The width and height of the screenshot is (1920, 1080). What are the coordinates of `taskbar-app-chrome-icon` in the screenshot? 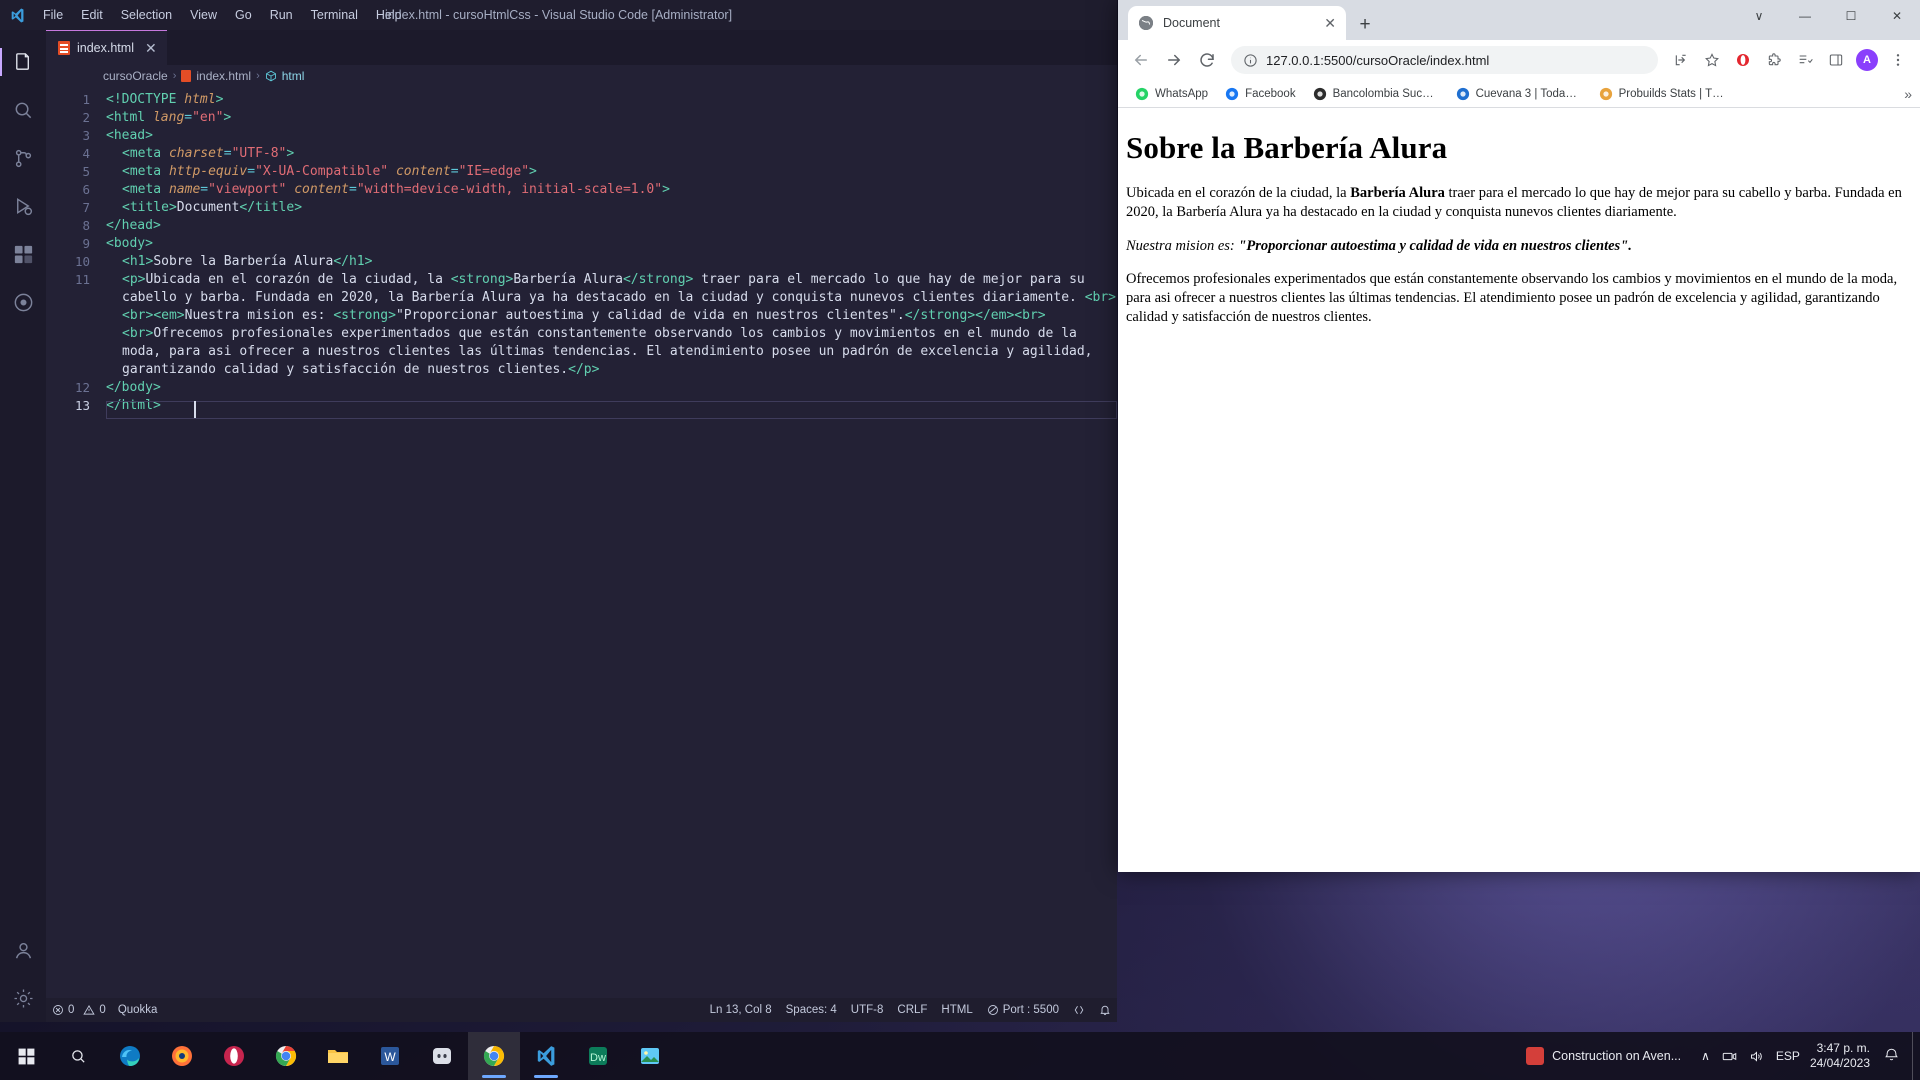 It's located at (286, 1056).